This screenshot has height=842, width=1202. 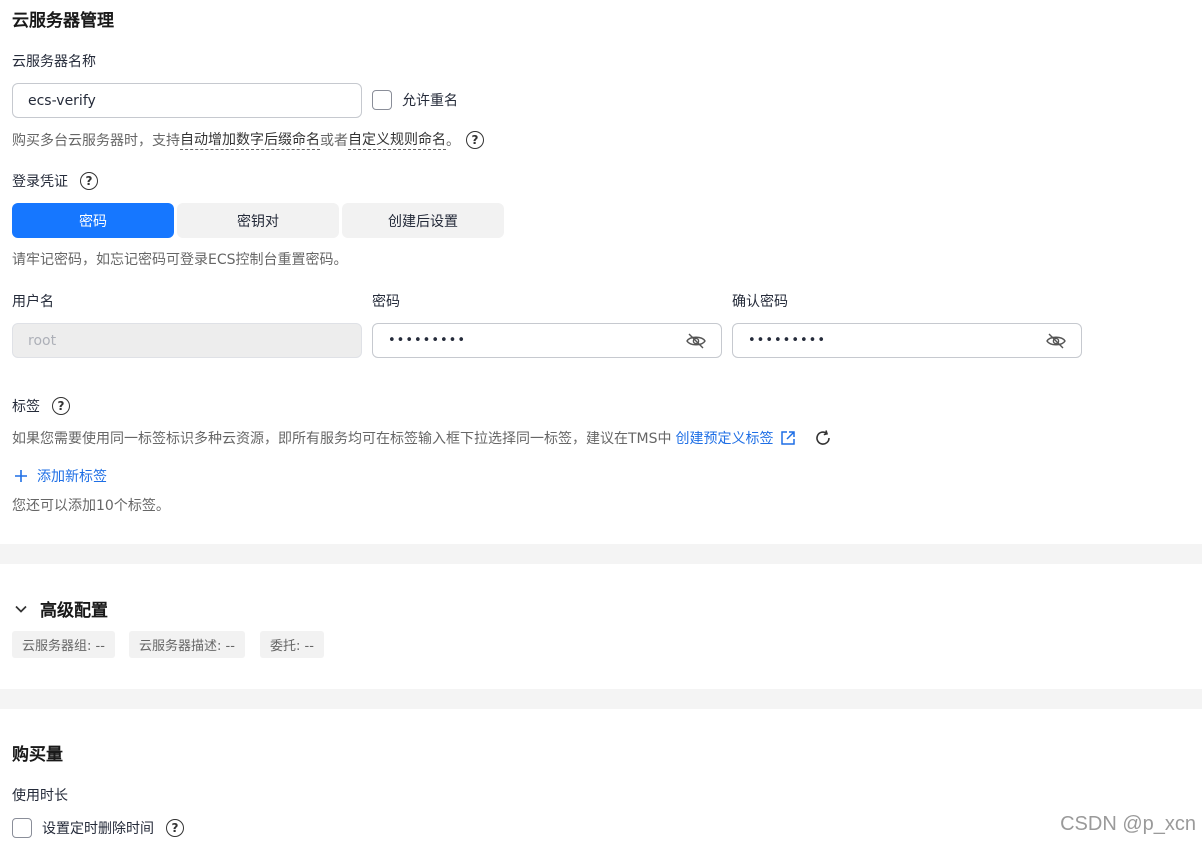 I want to click on confirm-password-input: •••••••••, so click(x=907, y=340).